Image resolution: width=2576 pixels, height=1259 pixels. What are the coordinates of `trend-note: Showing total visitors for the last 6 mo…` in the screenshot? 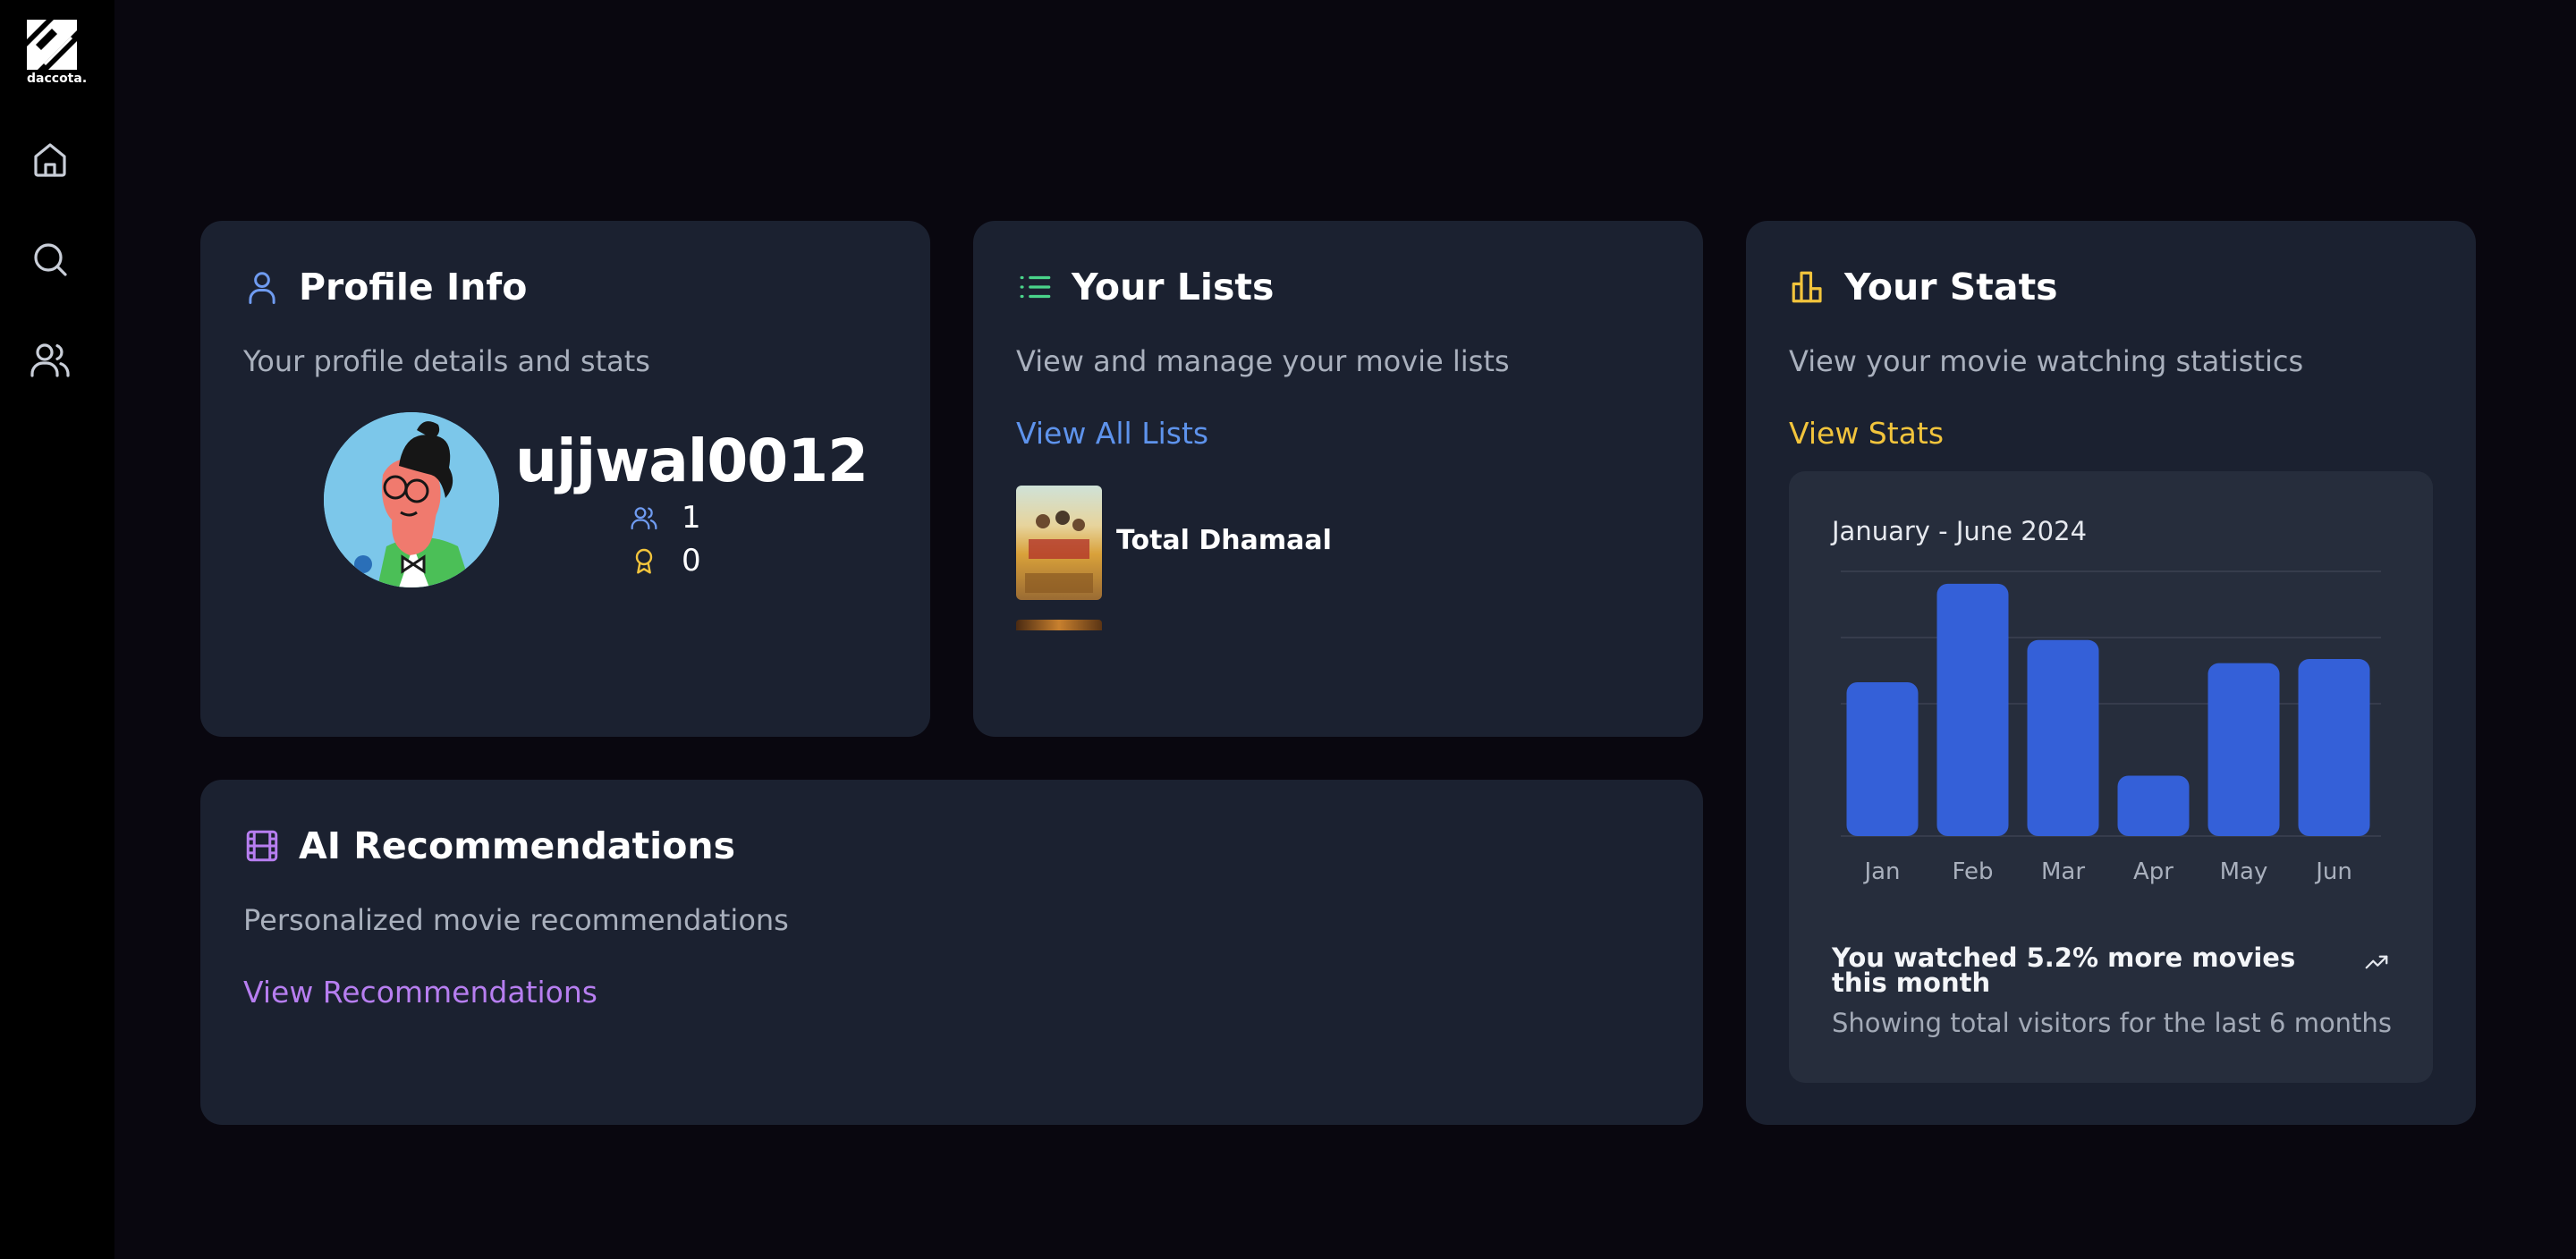 It's located at (2112, 1023).